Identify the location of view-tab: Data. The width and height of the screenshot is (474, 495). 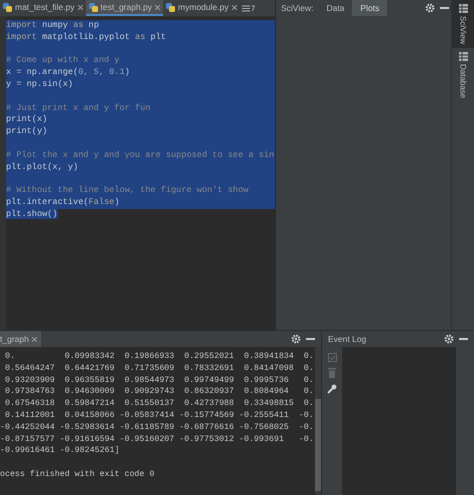
(335, 8).